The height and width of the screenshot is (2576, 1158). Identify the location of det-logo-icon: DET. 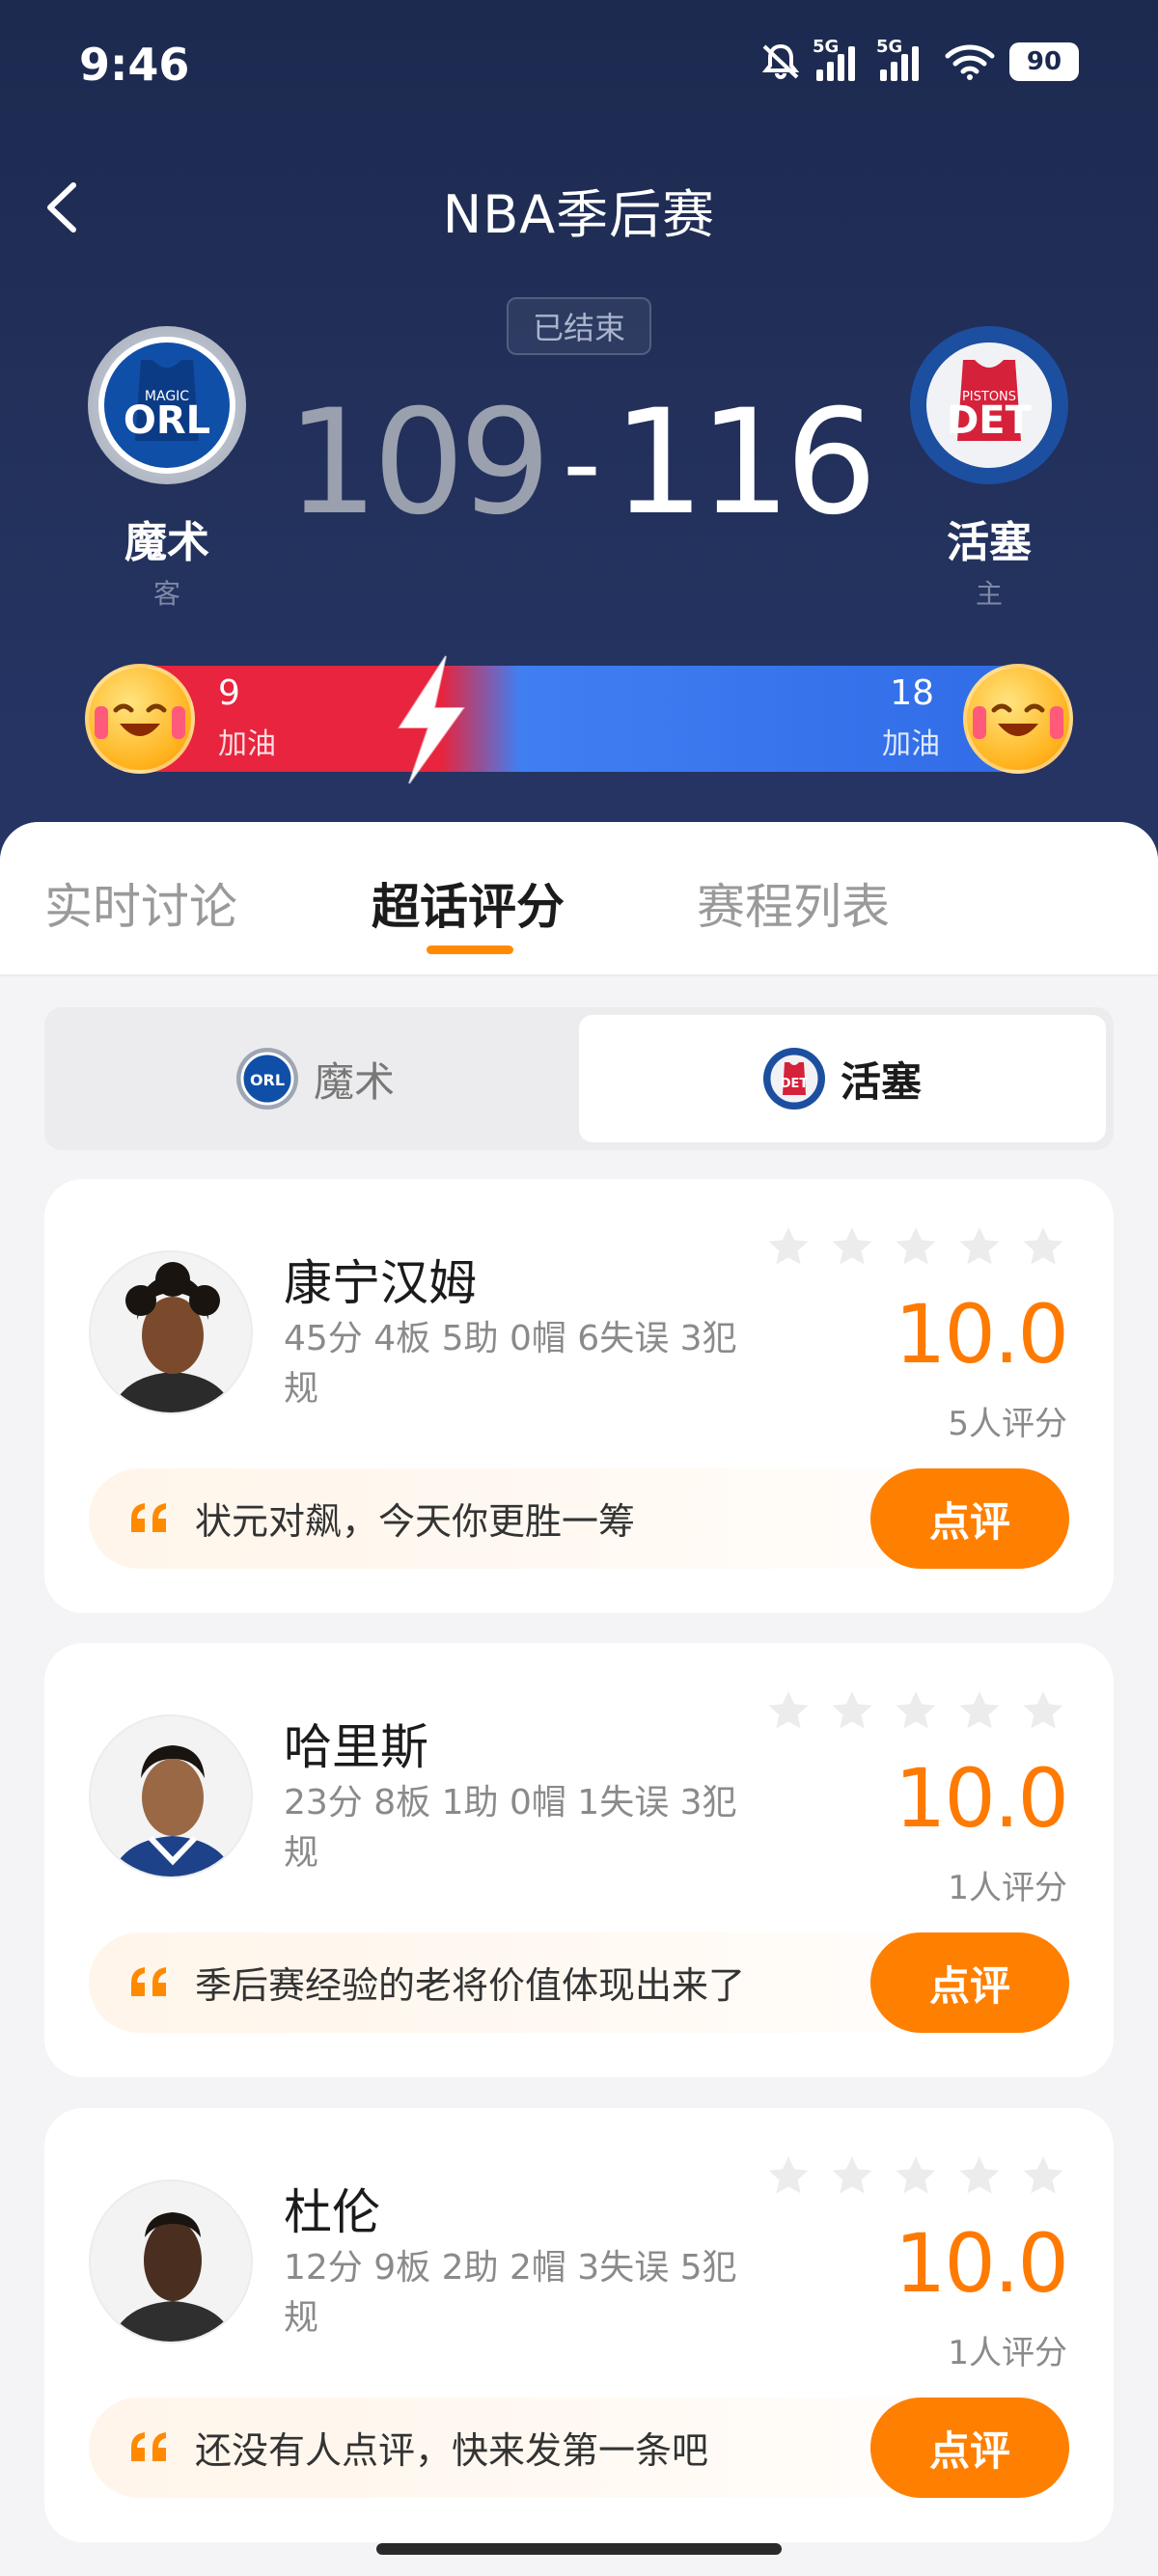
(793, 1079).